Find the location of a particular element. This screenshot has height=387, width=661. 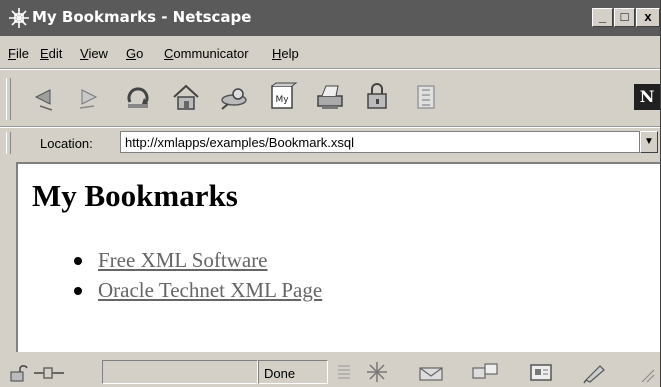

print-icon is located at coordinates (330, 97).